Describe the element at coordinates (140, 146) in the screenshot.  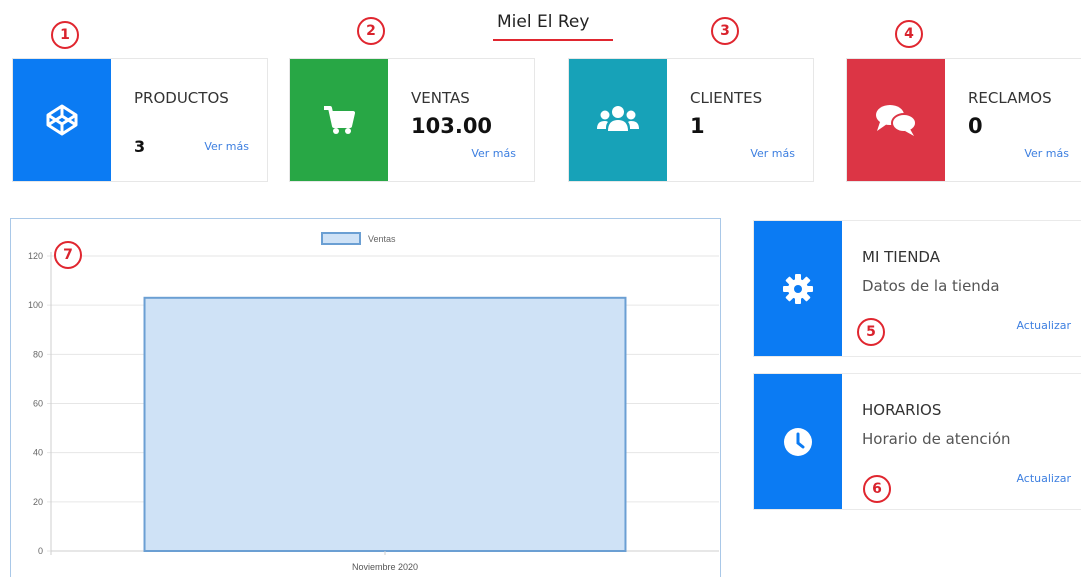
I see `stat-value: 3` at that location.